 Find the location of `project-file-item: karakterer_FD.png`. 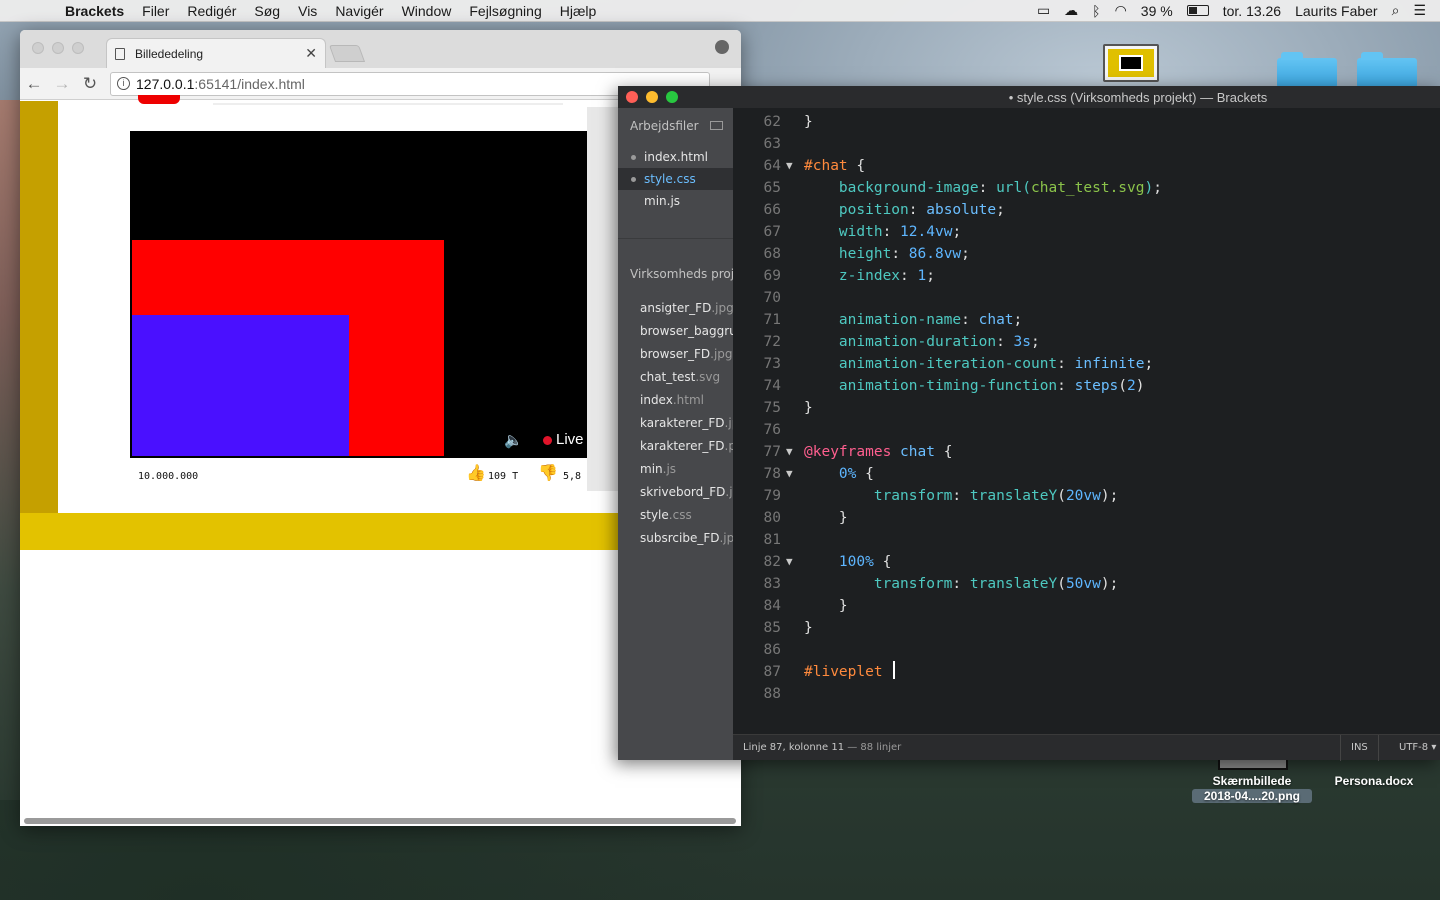

project-file-item: karakterer_FD.png is located at coordinates (686, 446).